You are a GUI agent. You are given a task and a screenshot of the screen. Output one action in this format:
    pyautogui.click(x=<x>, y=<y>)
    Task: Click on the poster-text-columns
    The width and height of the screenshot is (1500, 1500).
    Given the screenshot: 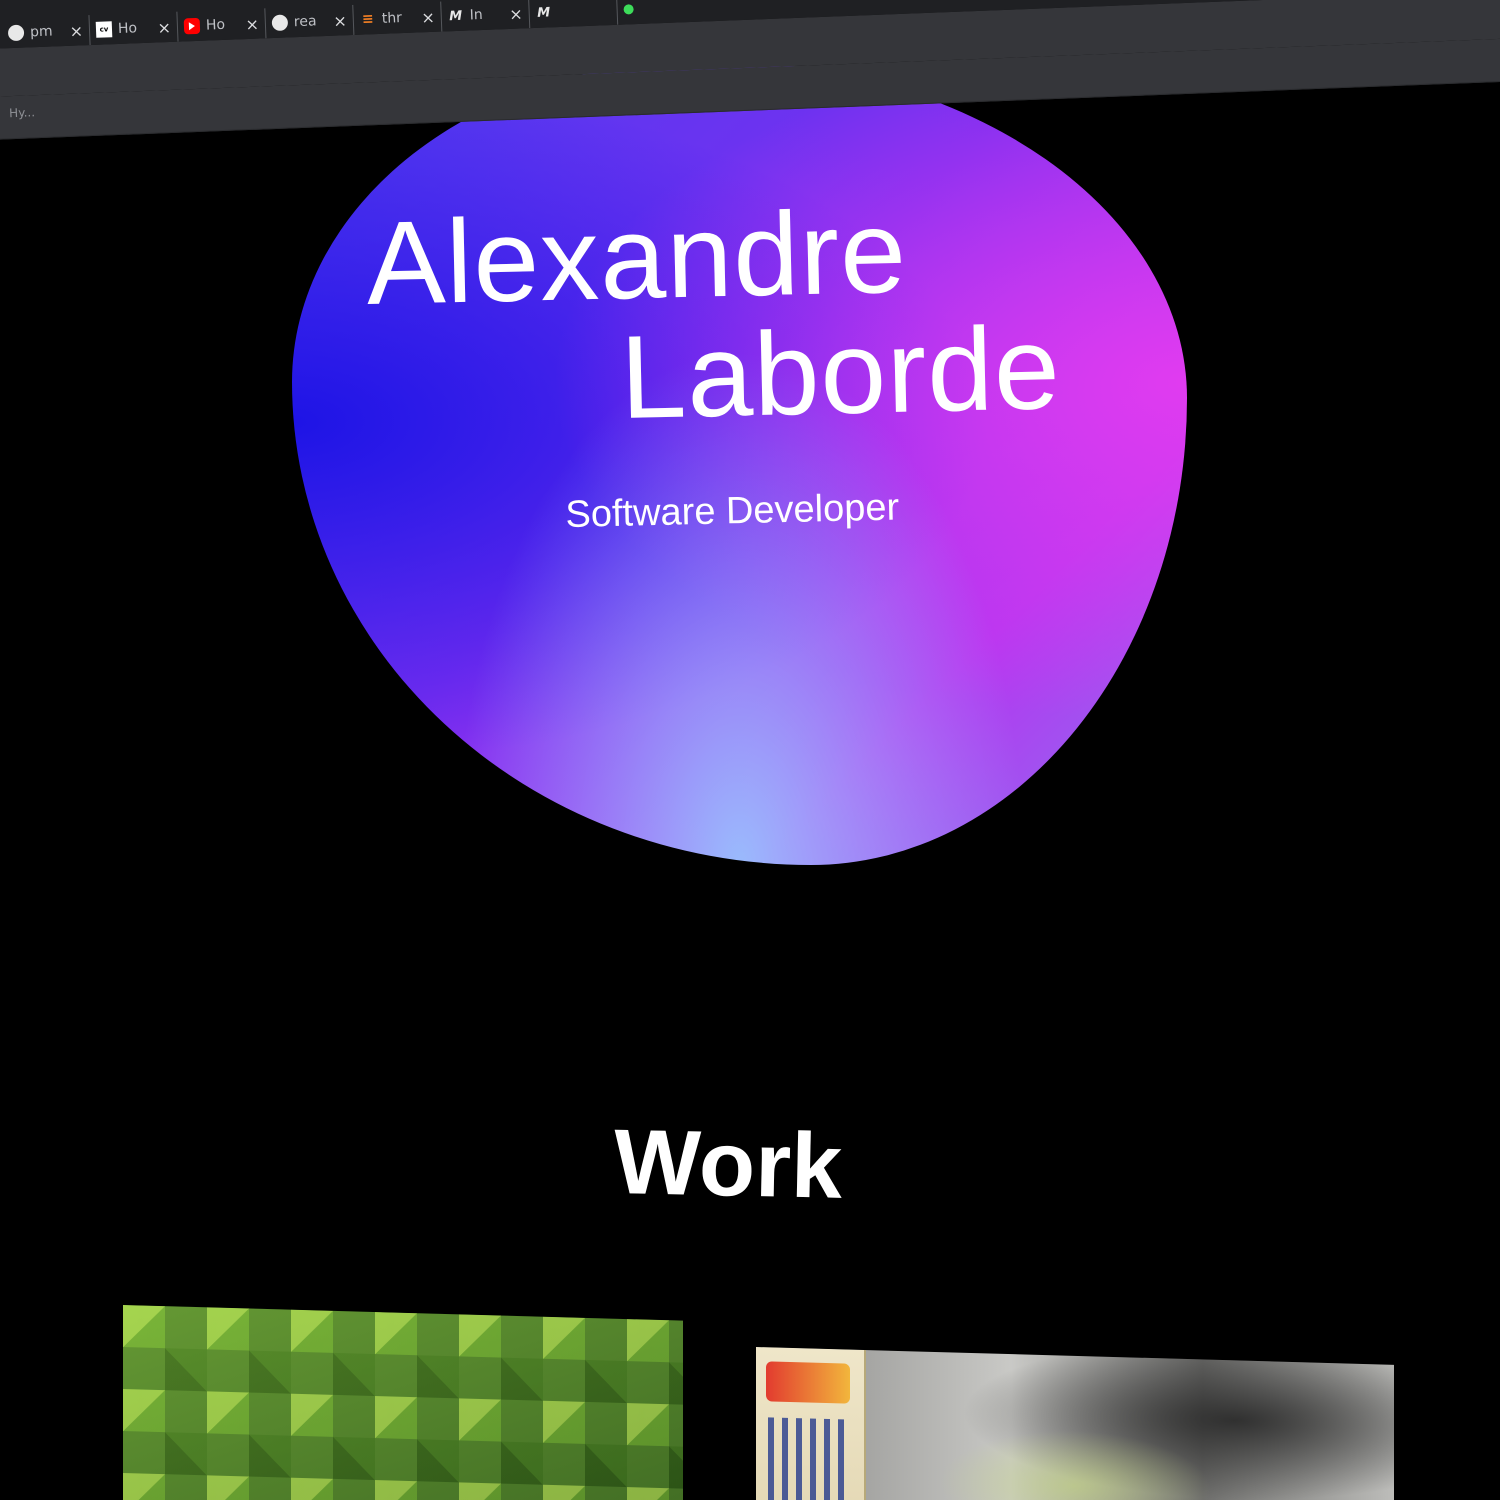 What is the action you would take?
    pyautogui.click(x=810, y=1458)
    